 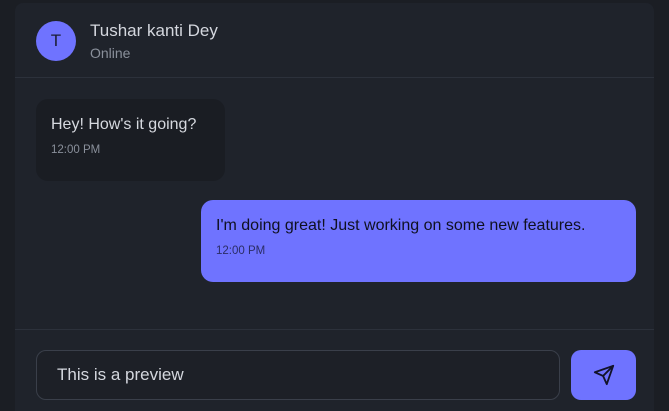 I want to click on paper-plane-icon, so click(x=603, y=375).